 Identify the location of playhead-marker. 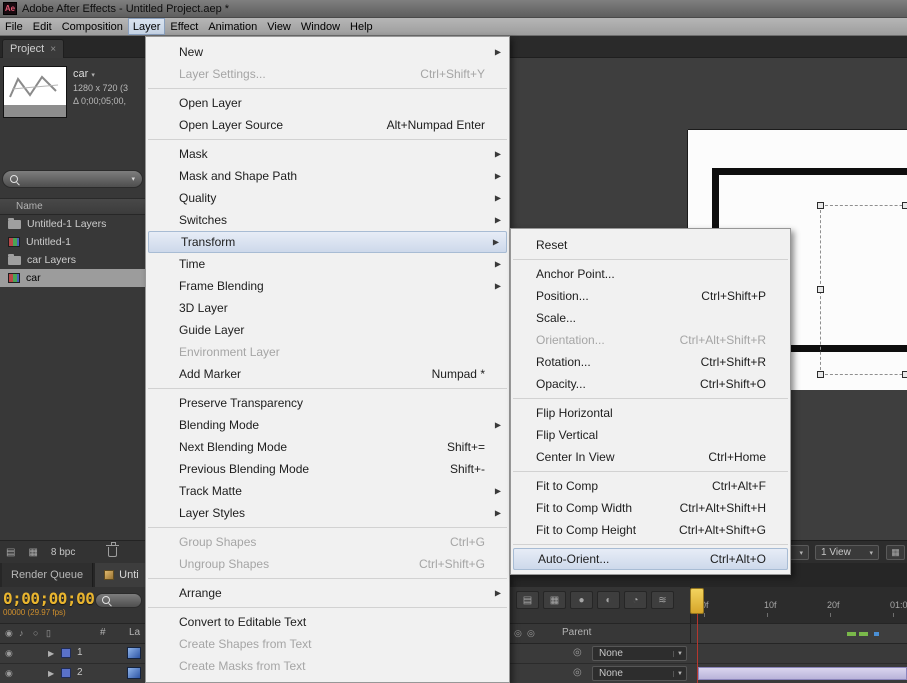
(697, 601).